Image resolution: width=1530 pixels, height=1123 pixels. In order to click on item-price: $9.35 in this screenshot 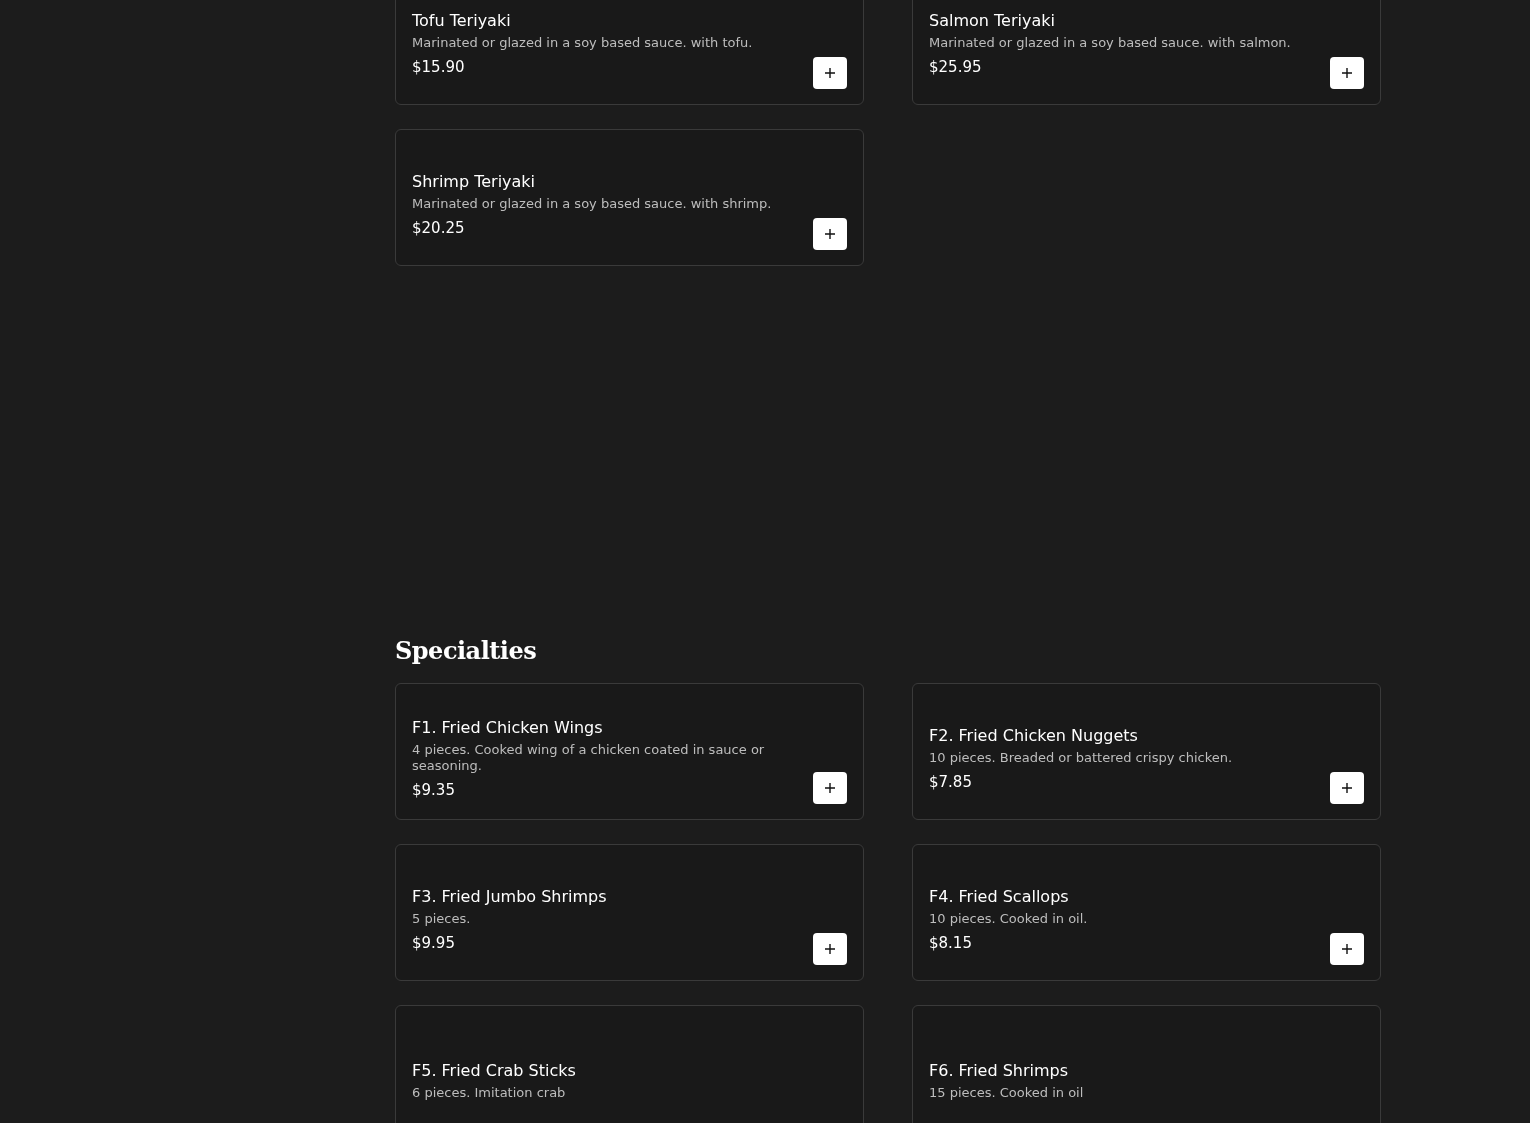, I will do `click(434, 790)`.